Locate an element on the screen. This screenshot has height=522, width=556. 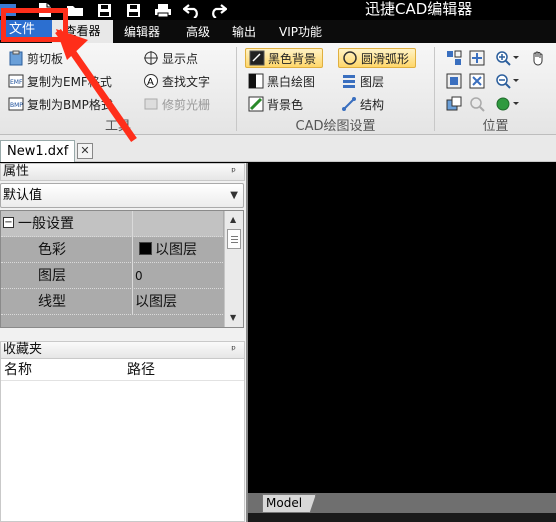
property-grid: − 一般设置 色彩 以图层 图层 0 线型 以图层 ▲ ▼ is located at coordinates (122, 269).